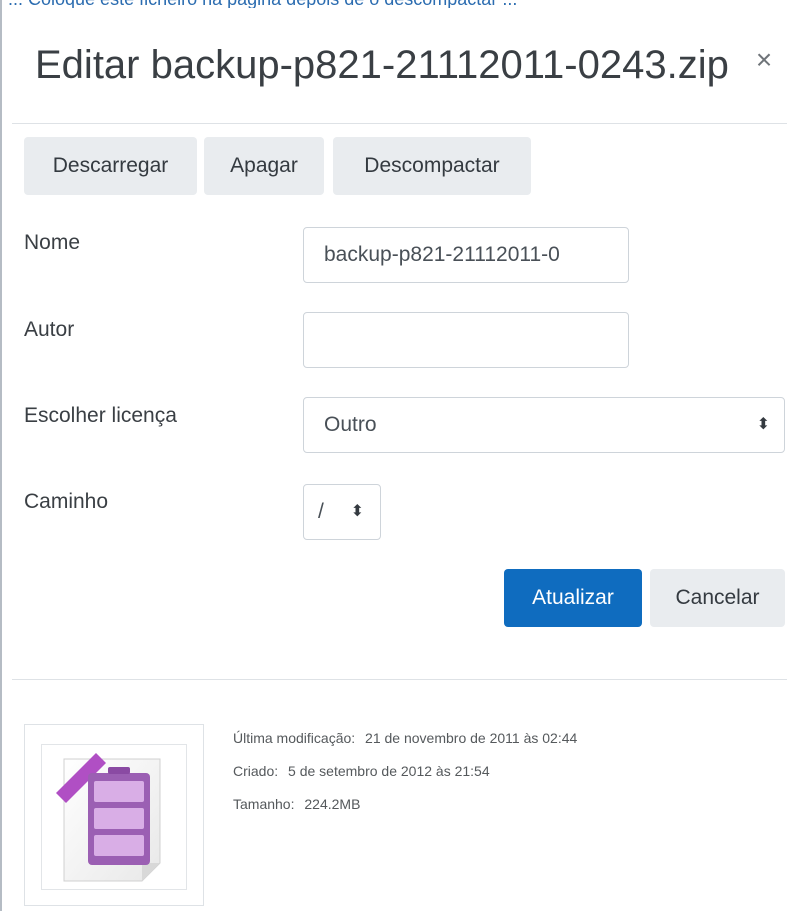 This screenshot has width=787, height=911. What do you see at coordinates (1, 455) in the screenshot?
I see `dialog-left-border` at bounding box center [1, 455].